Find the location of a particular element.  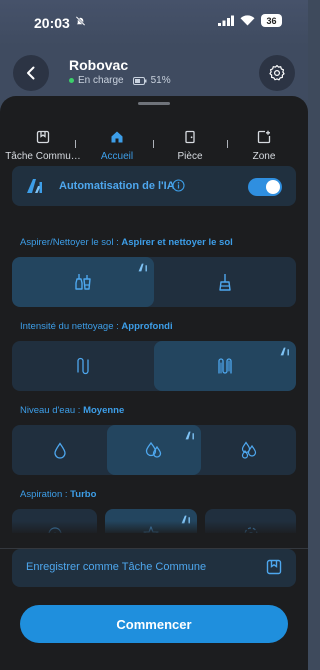

battery-percent: 51% is located at coordinates (160, 80).